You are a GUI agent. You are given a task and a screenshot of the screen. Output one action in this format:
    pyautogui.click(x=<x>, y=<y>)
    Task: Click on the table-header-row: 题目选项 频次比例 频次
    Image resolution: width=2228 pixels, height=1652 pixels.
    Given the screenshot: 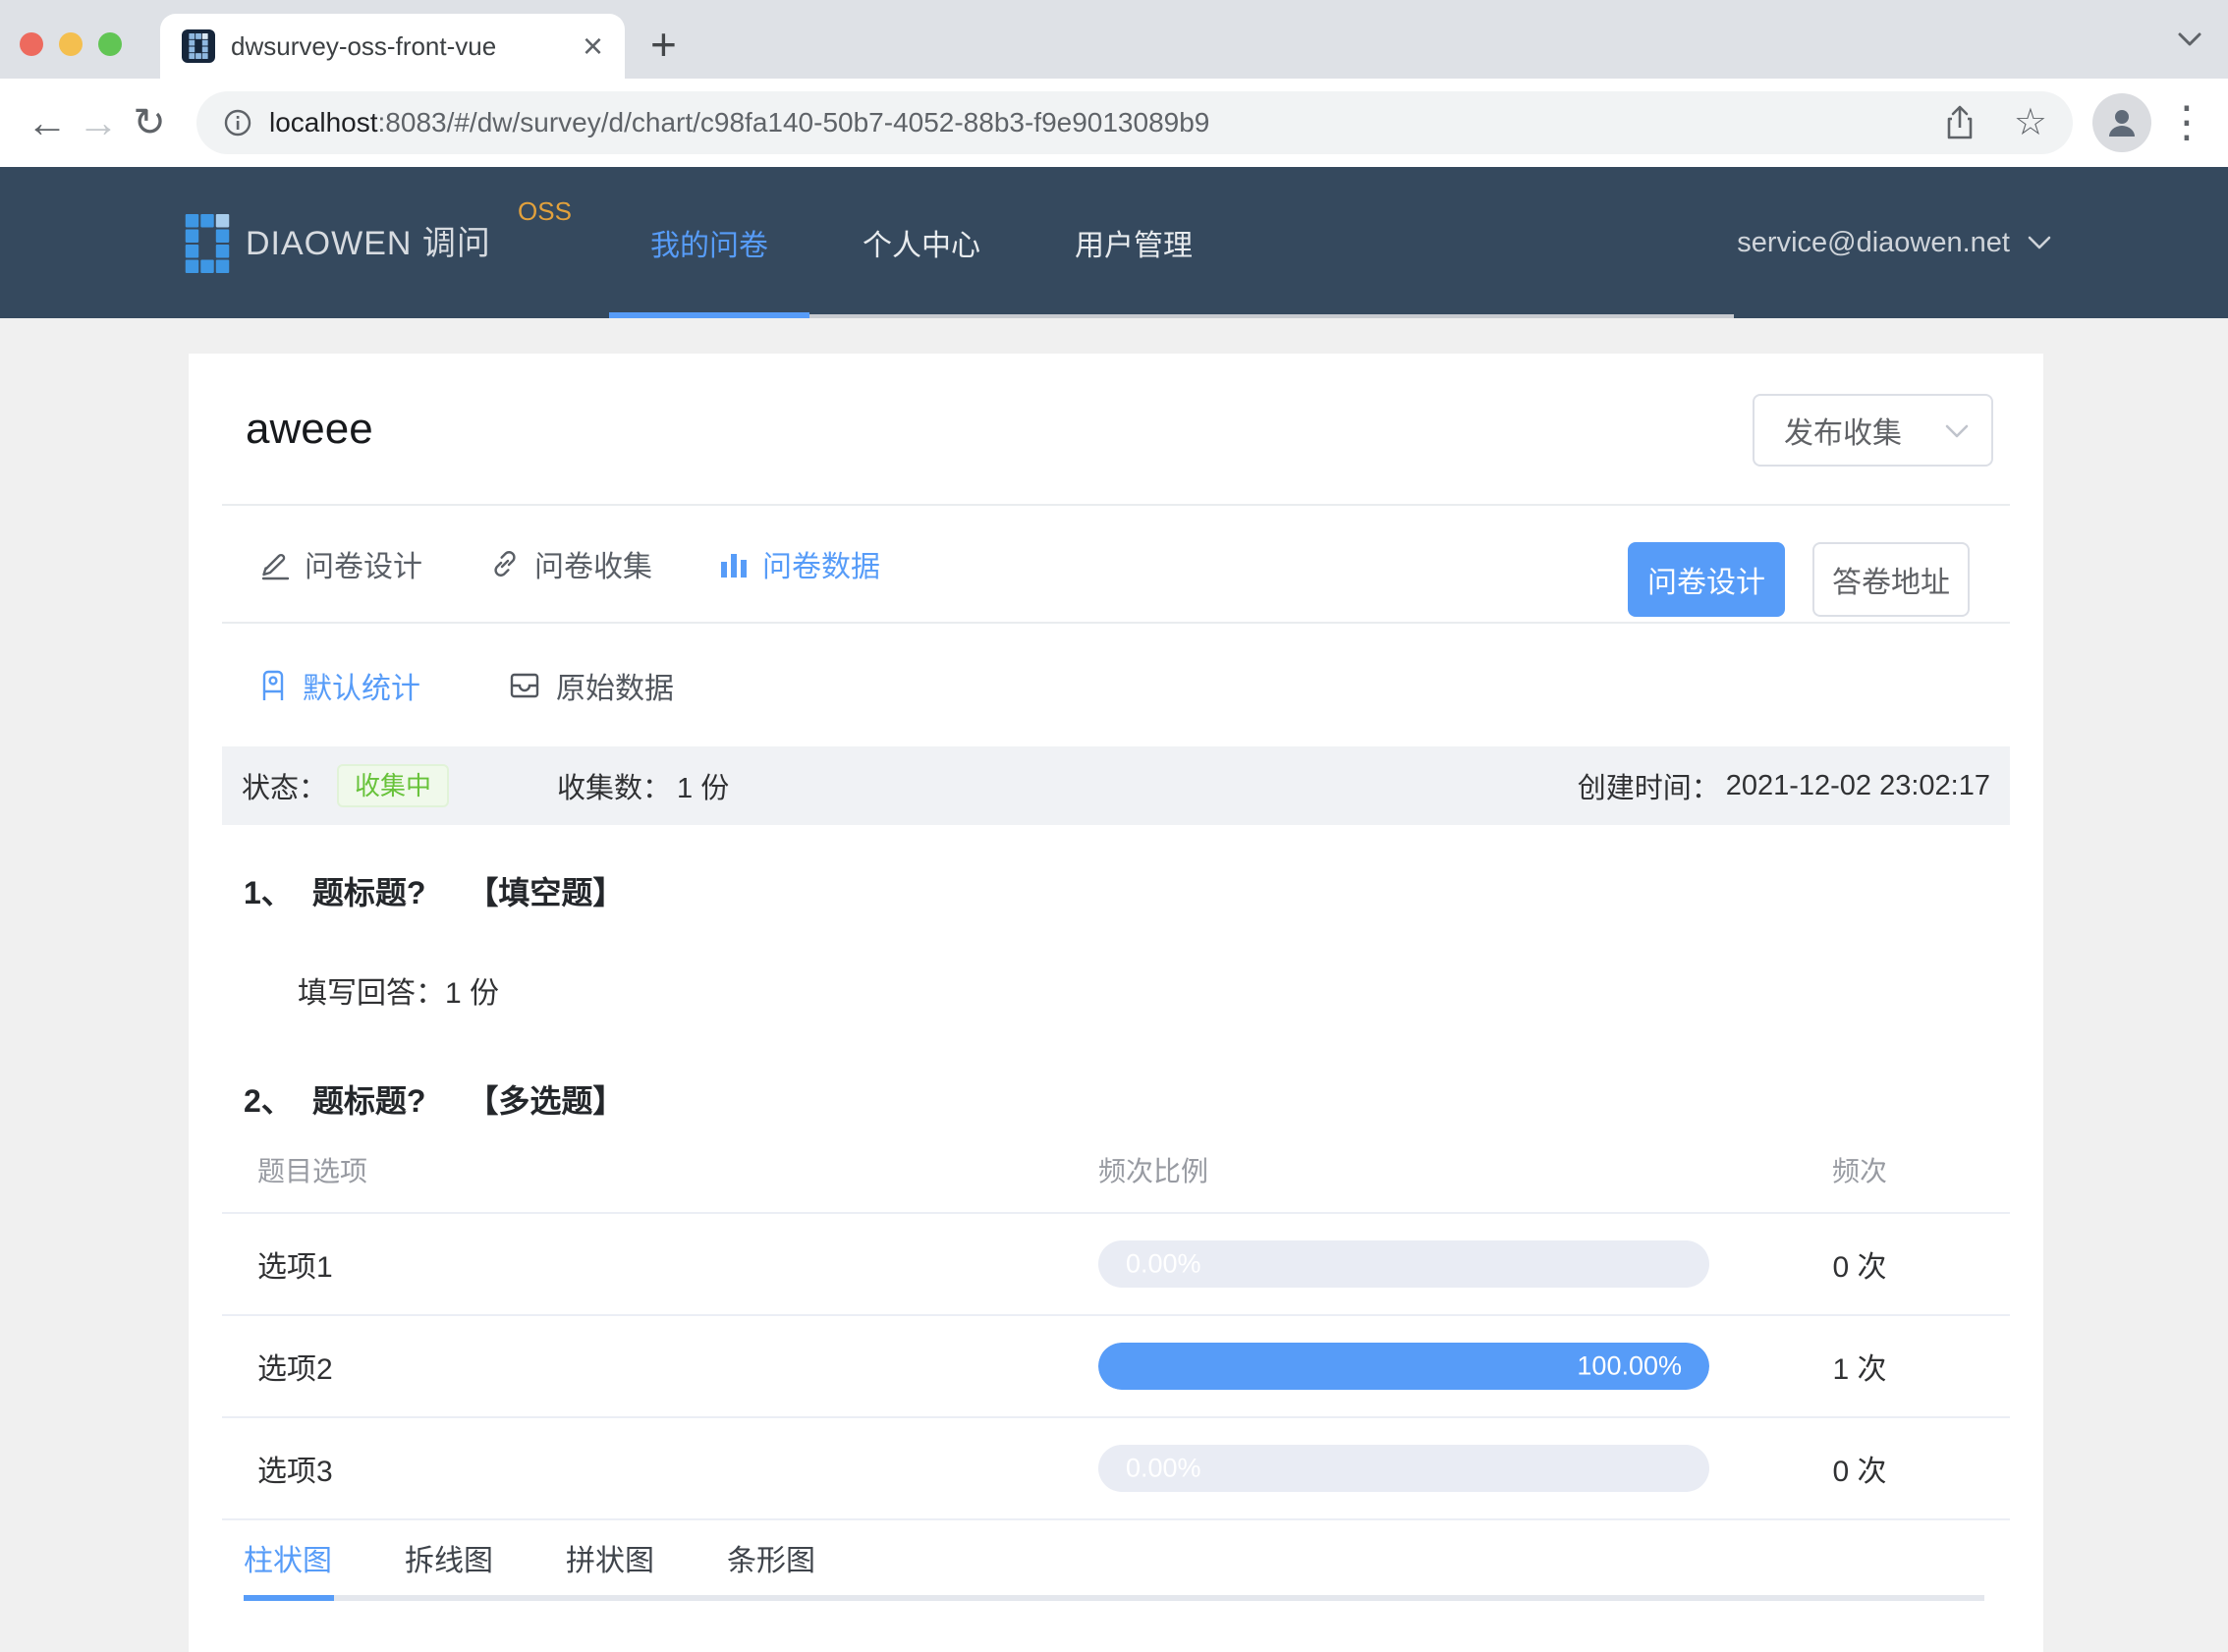 What is the action you would take?
    pyautogui.click(x=1116, y=1170)
    